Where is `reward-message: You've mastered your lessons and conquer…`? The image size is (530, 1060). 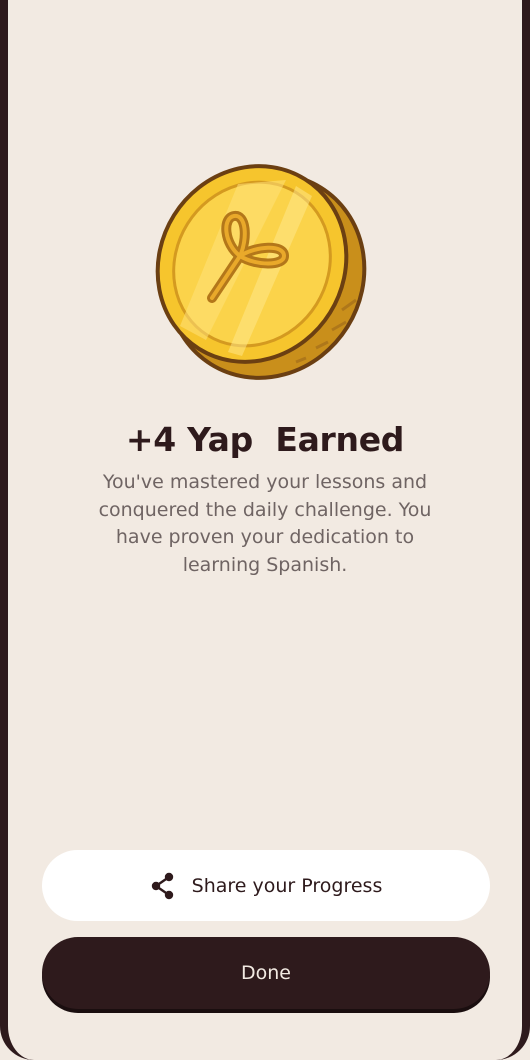 reward-message: You've mastered your lessons and conquer… is located at coordinates (265, 523).